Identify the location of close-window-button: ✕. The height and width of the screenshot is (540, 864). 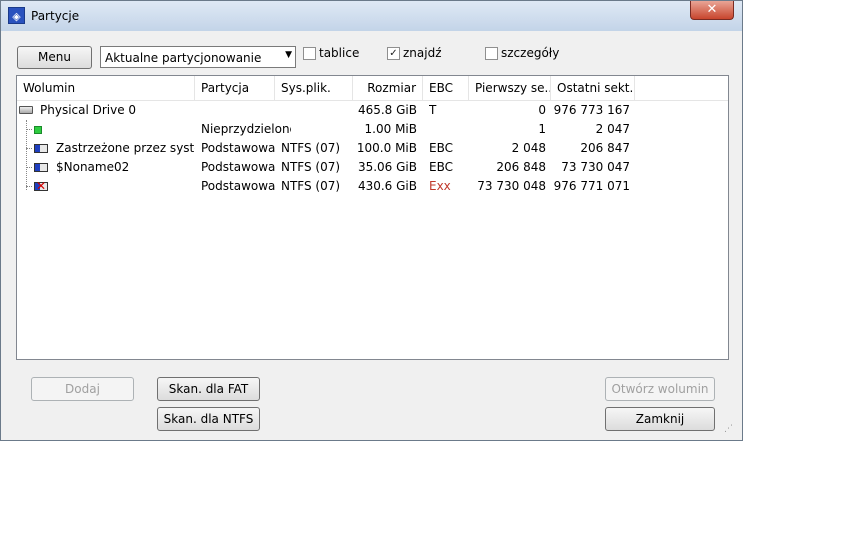
(712, 10).